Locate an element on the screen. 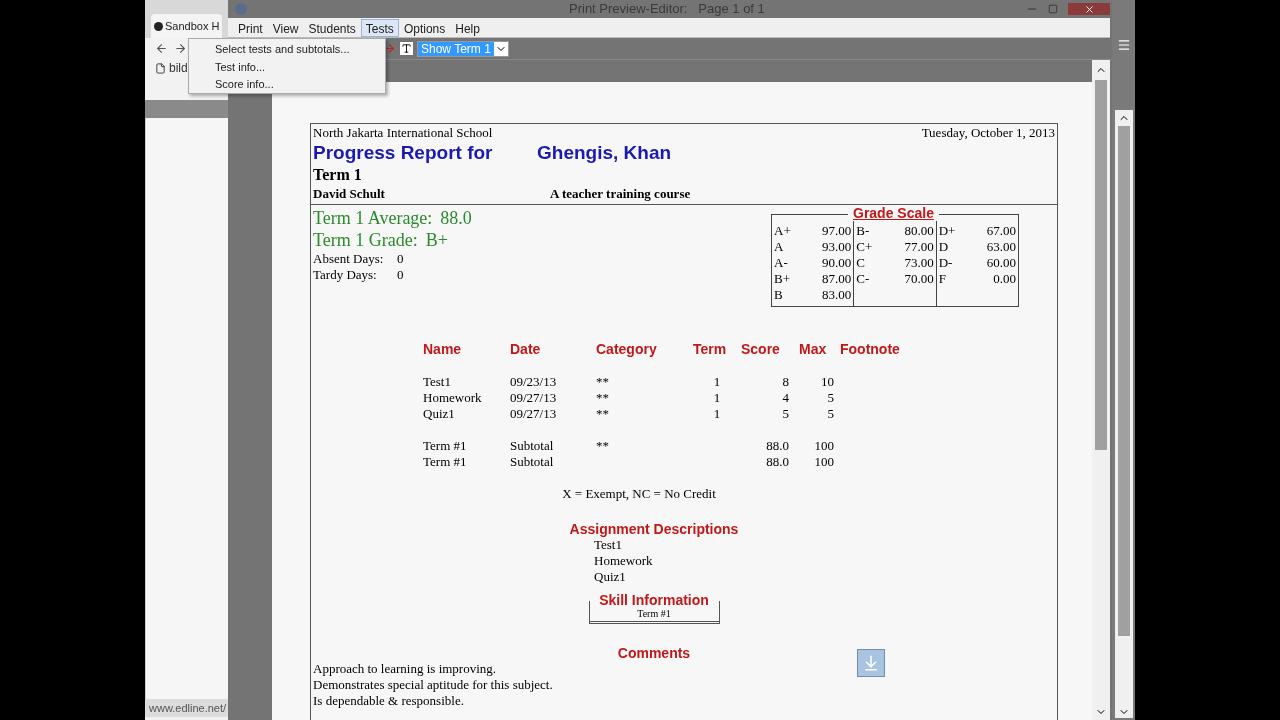  comment-text: Demonstrates special aptitude for this subject. is located at coordinates (433, 685).